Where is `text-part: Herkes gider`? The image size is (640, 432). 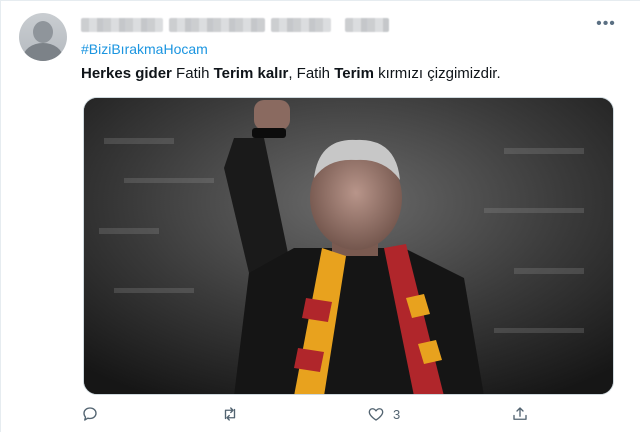
text-part: Herkes gider is located at coordinates (126, 73).